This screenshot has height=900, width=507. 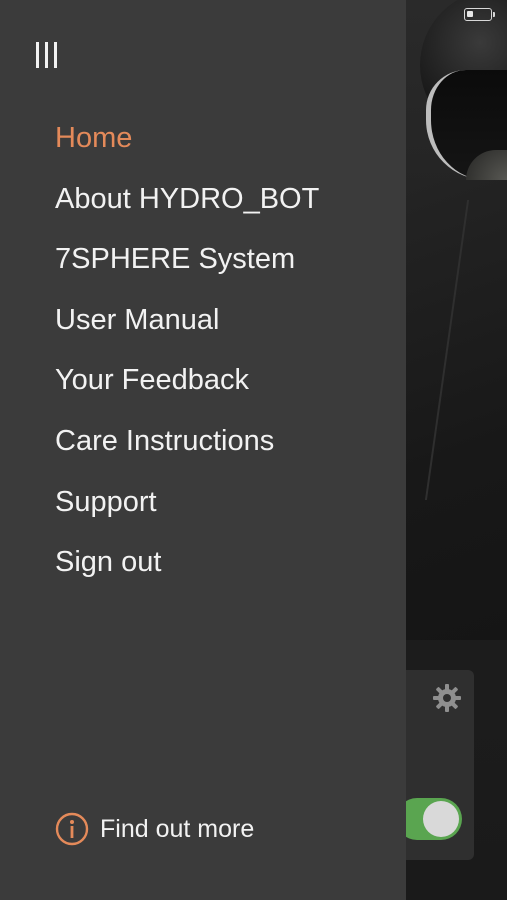 What do you see at coordinates (187, 267) in the screenshot?
I see `menu-item-7sphere-system: 7SPHERE System` at bounding box center [187, 267].